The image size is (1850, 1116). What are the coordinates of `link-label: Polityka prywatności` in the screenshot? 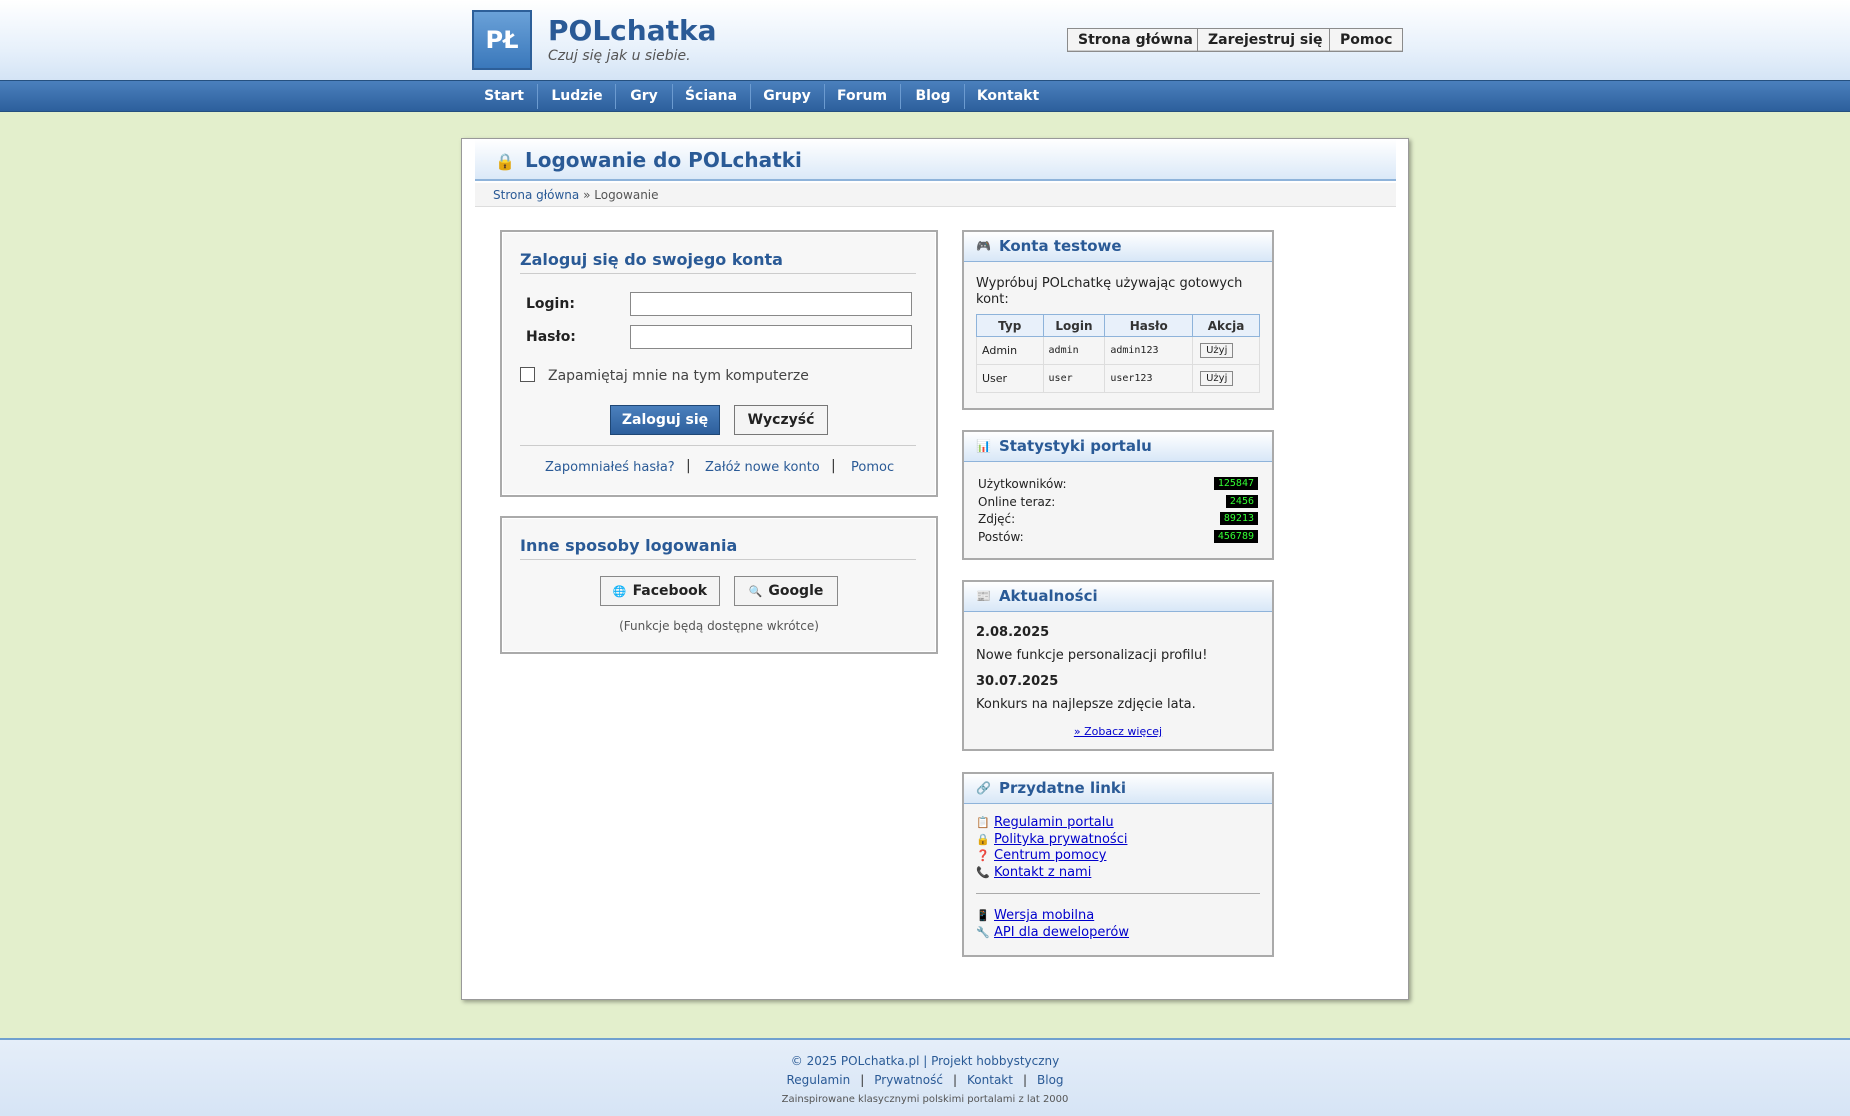 It's located at (1061, 839).